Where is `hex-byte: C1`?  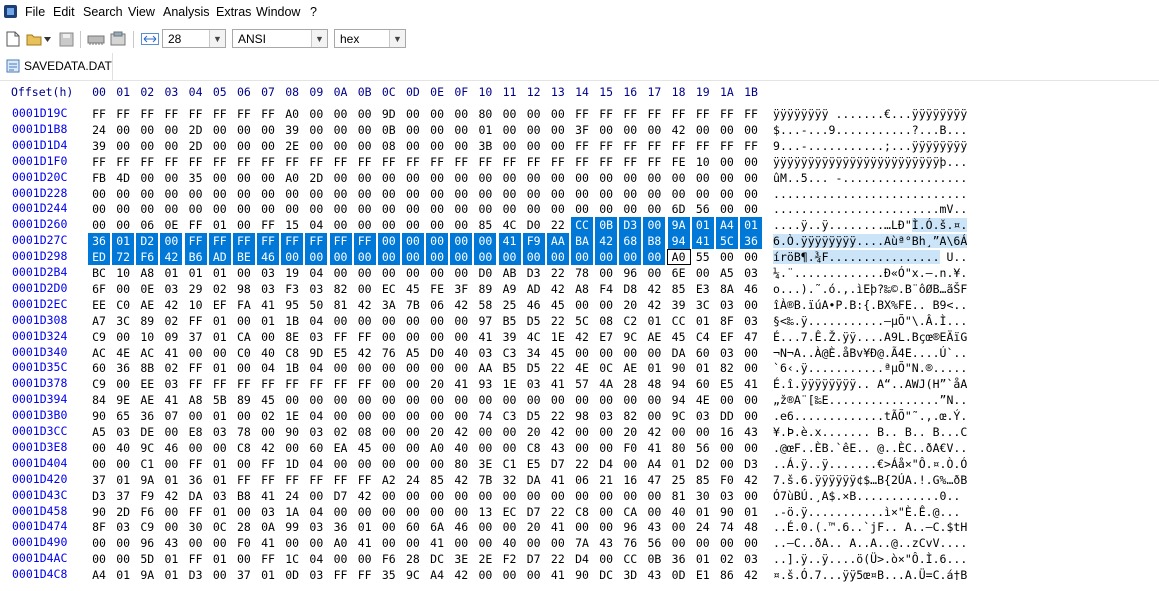 hex-byte: C1 is located at coordinates (510, 464).